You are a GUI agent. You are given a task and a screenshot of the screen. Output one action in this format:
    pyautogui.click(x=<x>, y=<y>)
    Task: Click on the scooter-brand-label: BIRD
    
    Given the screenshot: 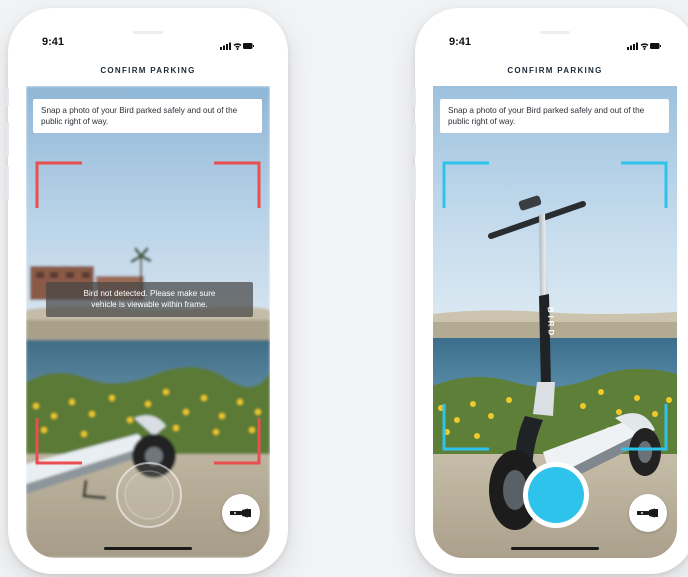 What is the action you would take?
    pyautogui.click(x=551, y=323)
    